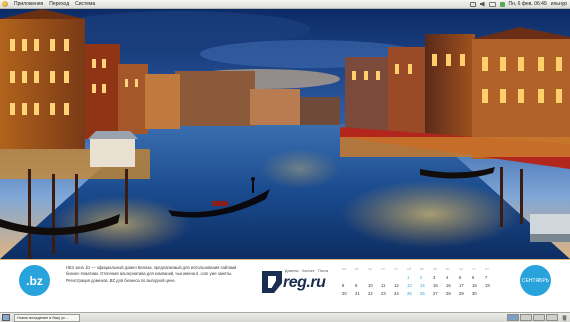 This screenshot has width=570, height=322. I want to click on panel-menus: Приложения Переход Система, so click(47, 4).